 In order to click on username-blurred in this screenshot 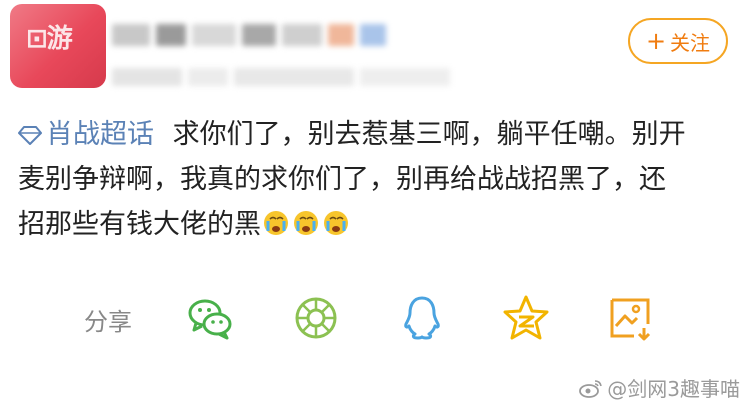, I will do `click(249, 35)`.